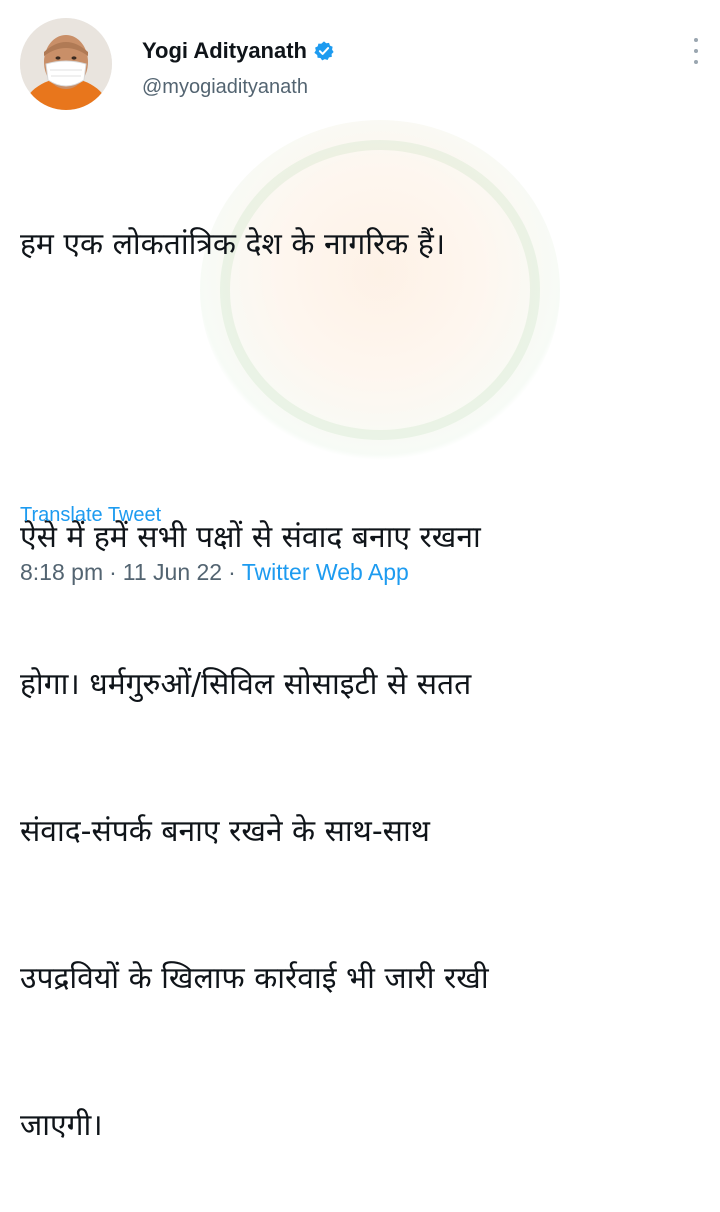 This screenshot has height=1212, width=720. I want to click on profile-photo-icon, so click(66, 64).